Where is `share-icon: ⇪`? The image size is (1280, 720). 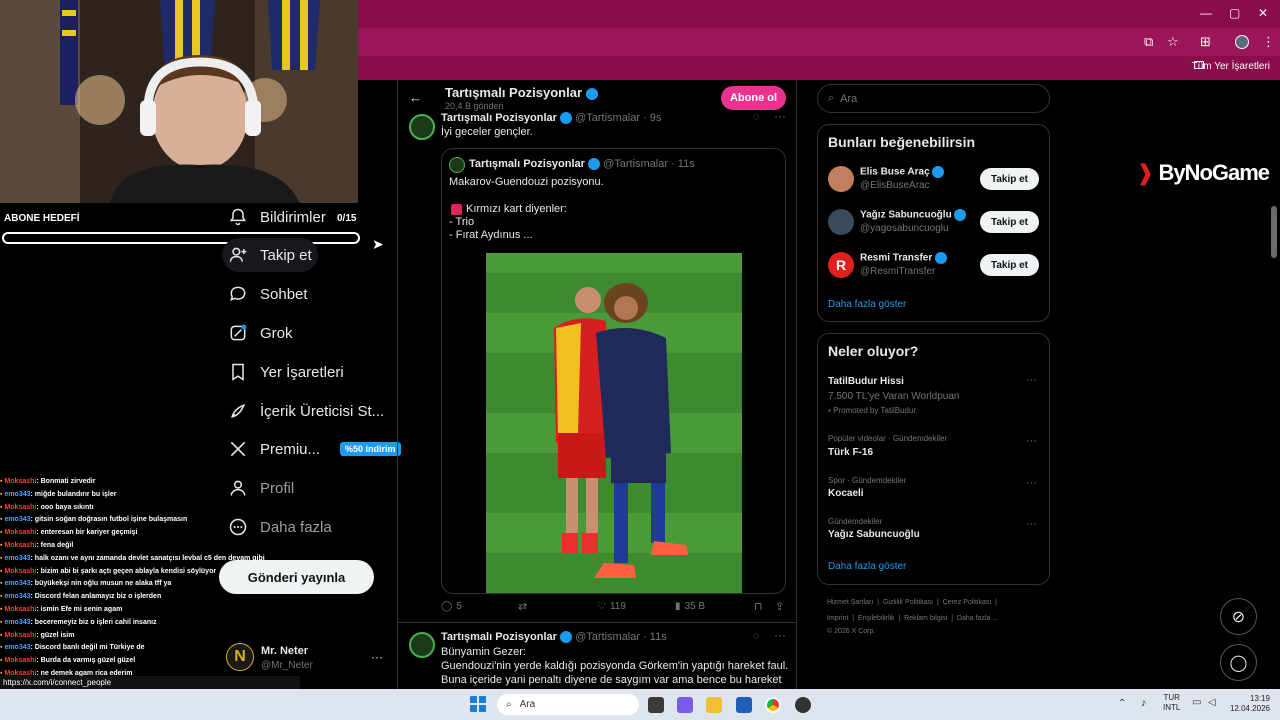
share-icon: ⇪ is located at coordinates (779, 606).